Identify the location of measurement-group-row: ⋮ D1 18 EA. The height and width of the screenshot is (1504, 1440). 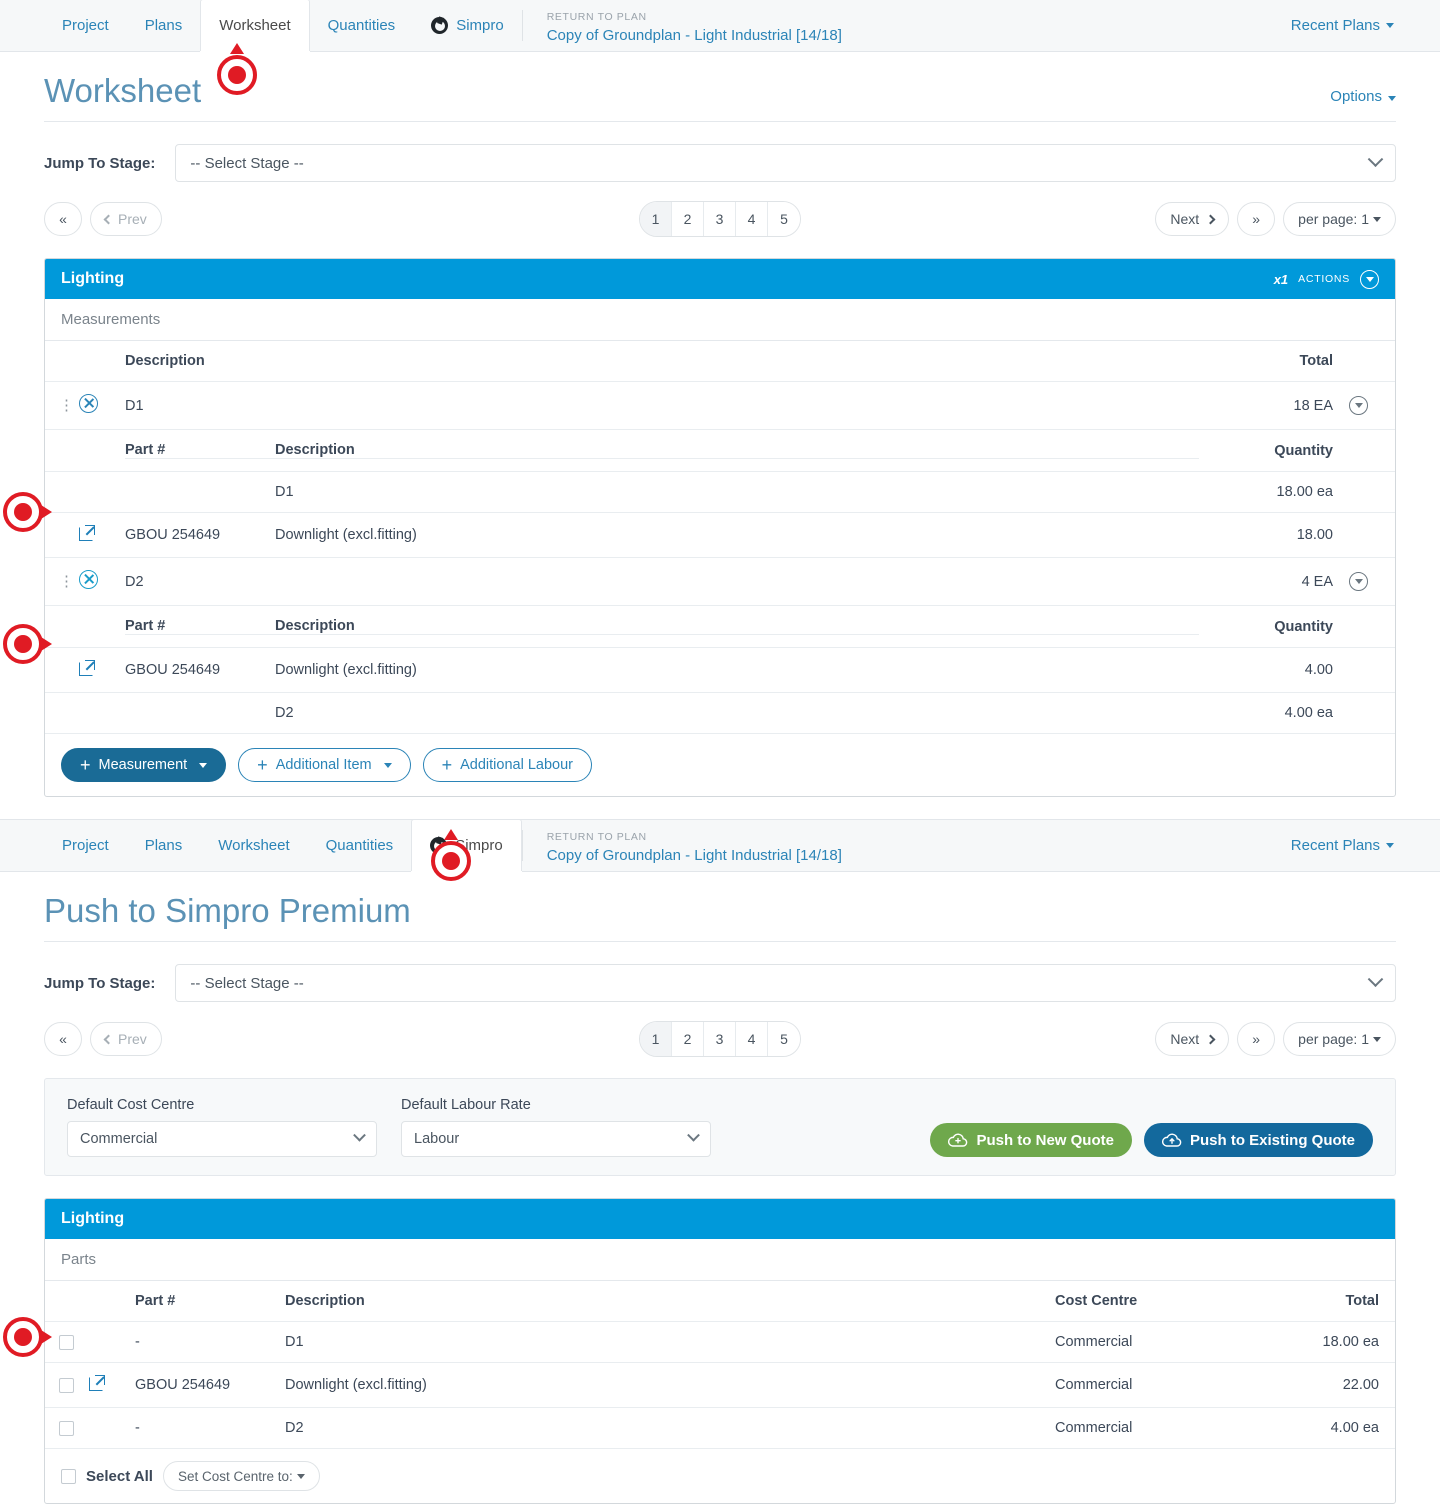
(720, 405).